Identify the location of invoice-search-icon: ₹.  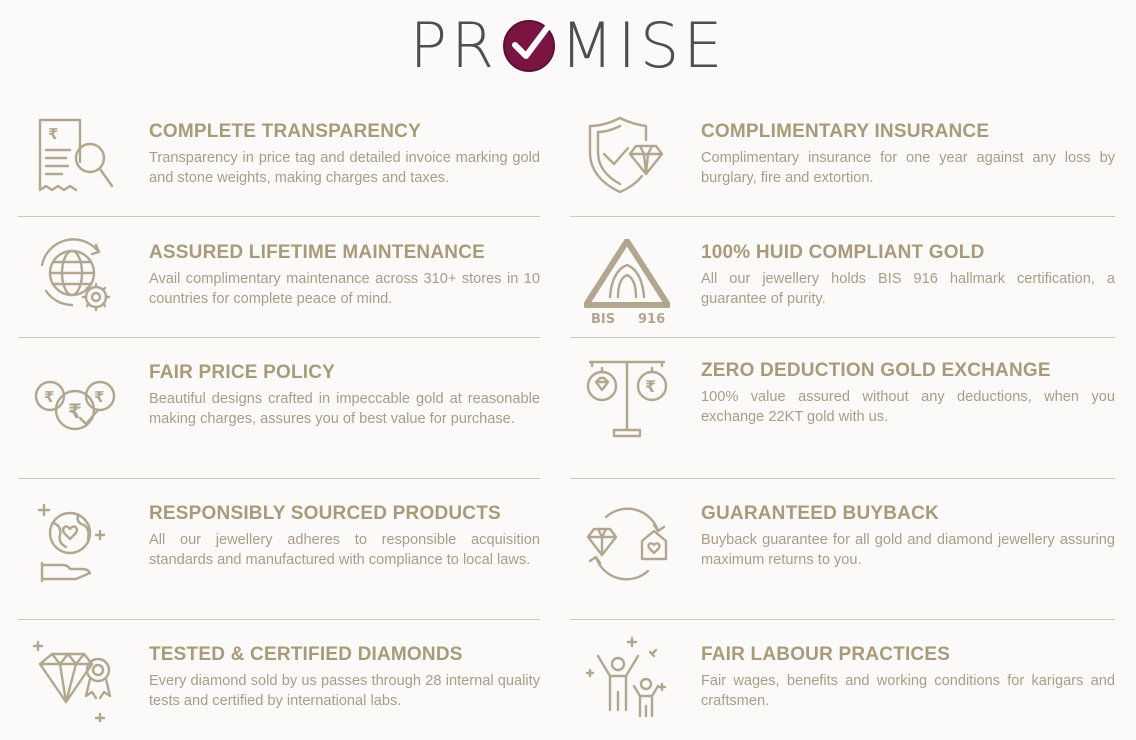
(75, 157).